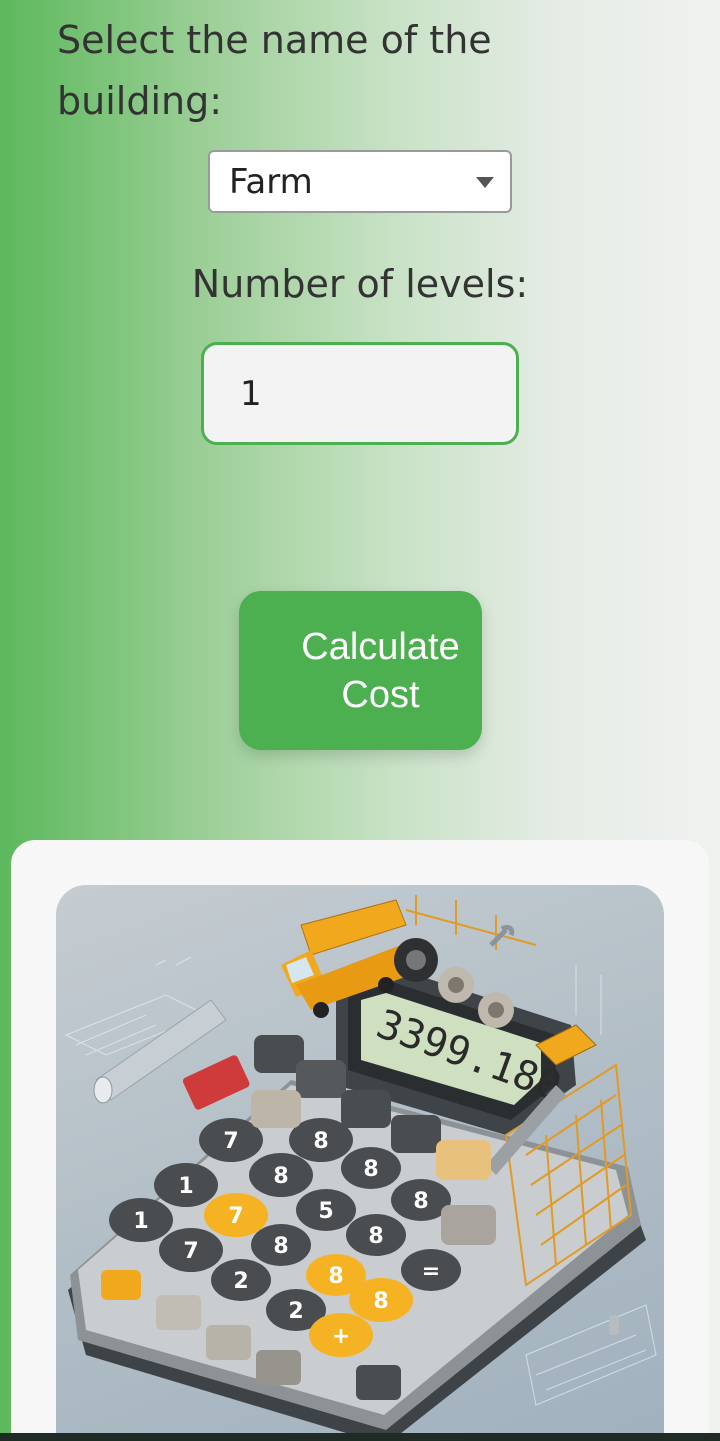  I want to click on key-label: =, so click(431, 1271).